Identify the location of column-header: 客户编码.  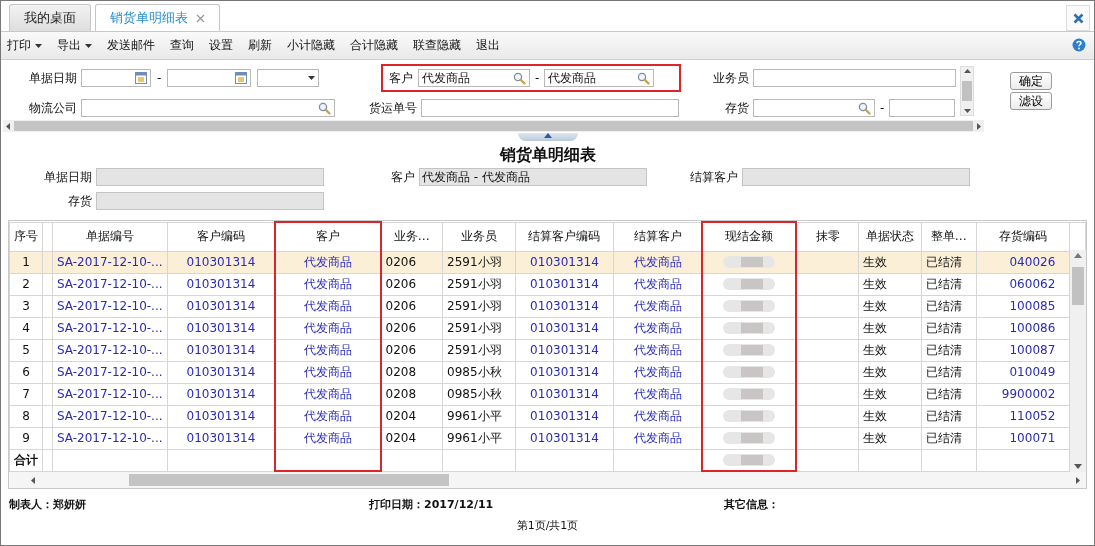
(221, 236).